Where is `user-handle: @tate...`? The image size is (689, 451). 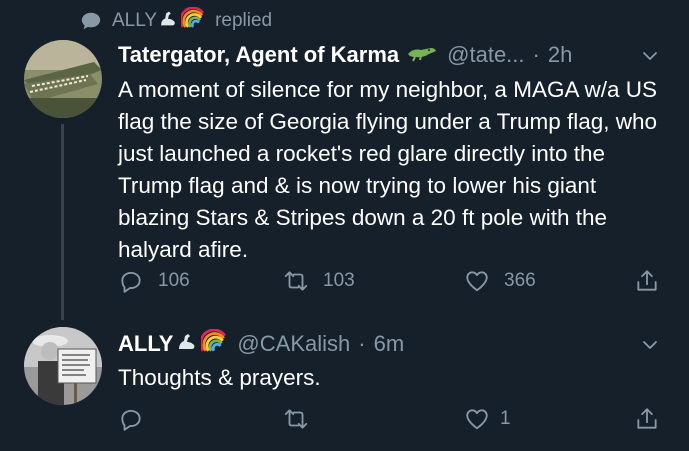
user-handle: @tate... is located at coordinates (485, 55).